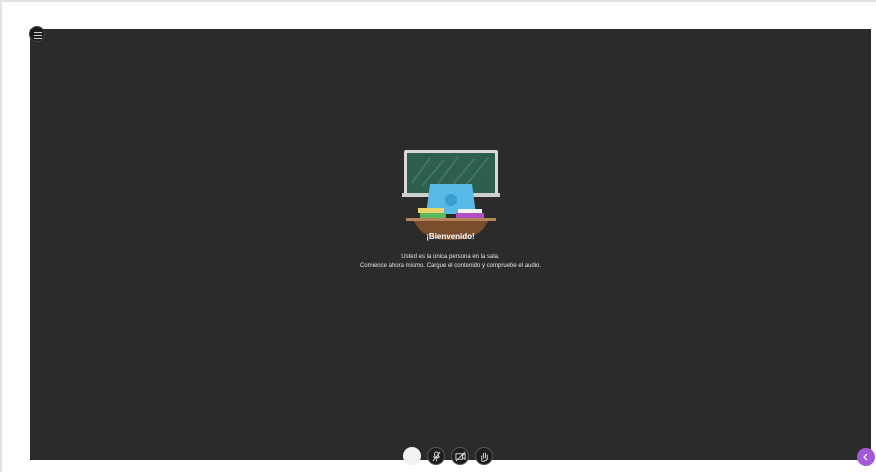 The height and width of the screenshot is (472, 876). Describe the element at coordinates (436, 456) in the screenshot. I see `microphone-muted-icon` at that location.